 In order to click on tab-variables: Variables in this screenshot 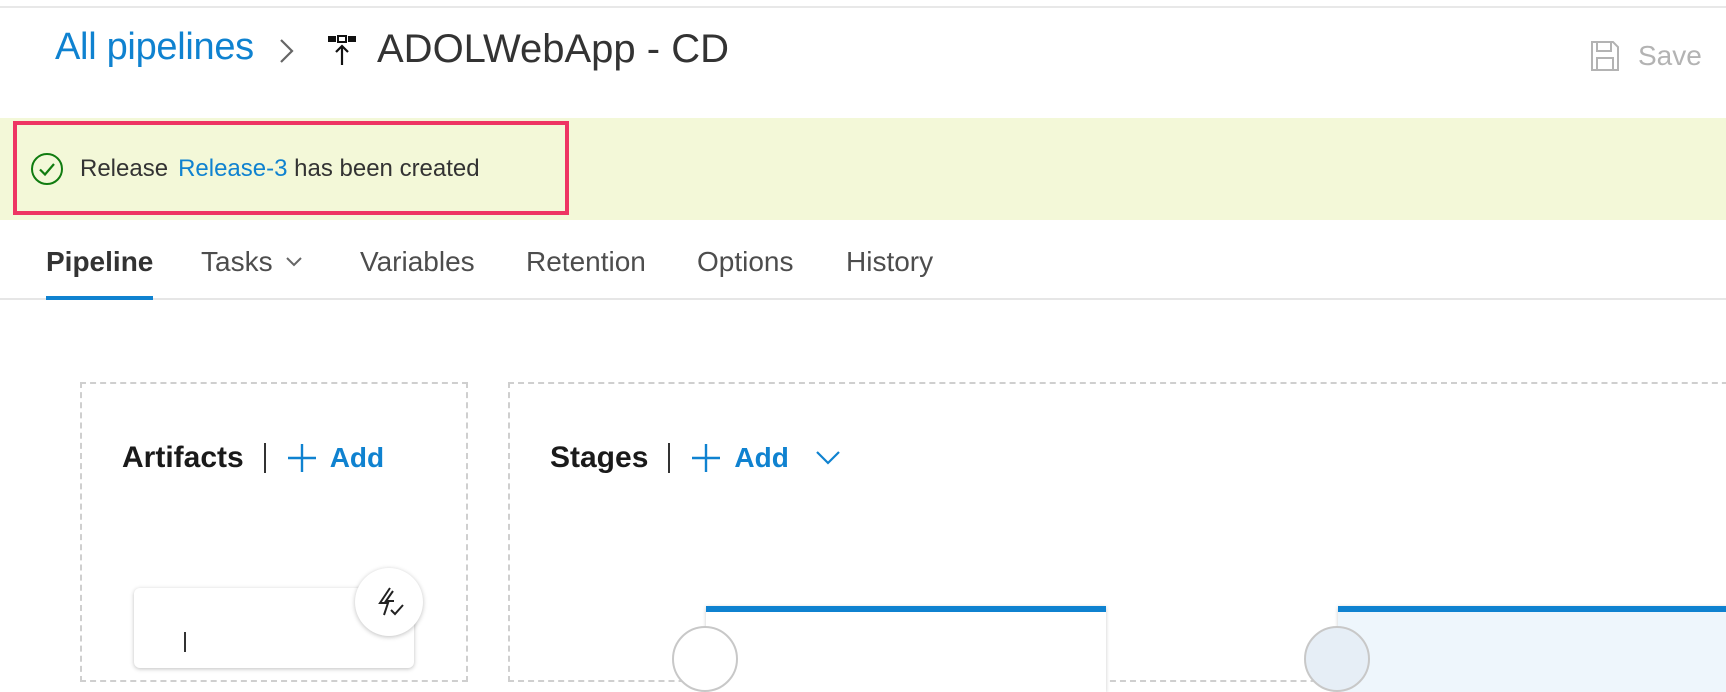, I will do `click(417, 262)`.